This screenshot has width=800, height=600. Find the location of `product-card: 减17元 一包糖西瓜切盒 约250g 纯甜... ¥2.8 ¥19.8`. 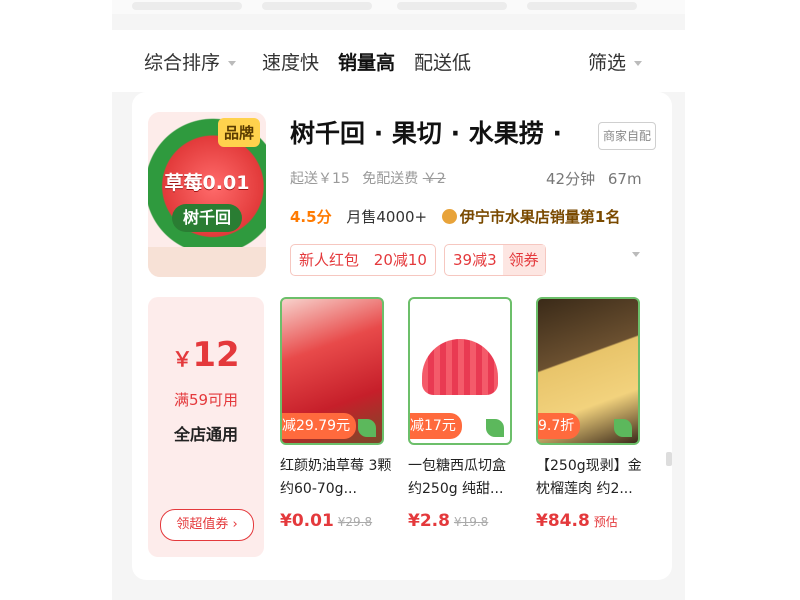

product-card: 减17元 一包糖西瓜切盒 约250g 纯甜... ¥2.8 ¥19.8 is located at coordinates (466, 414).